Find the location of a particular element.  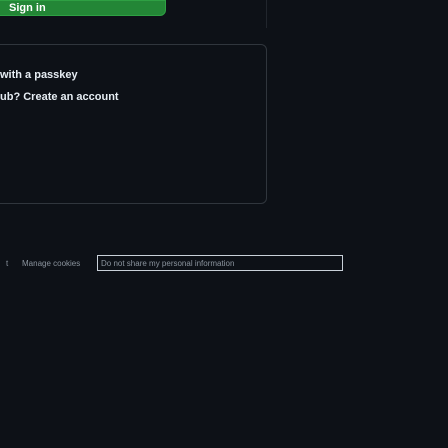

footer-item-truncated: t is located at coordinates (7, 263).